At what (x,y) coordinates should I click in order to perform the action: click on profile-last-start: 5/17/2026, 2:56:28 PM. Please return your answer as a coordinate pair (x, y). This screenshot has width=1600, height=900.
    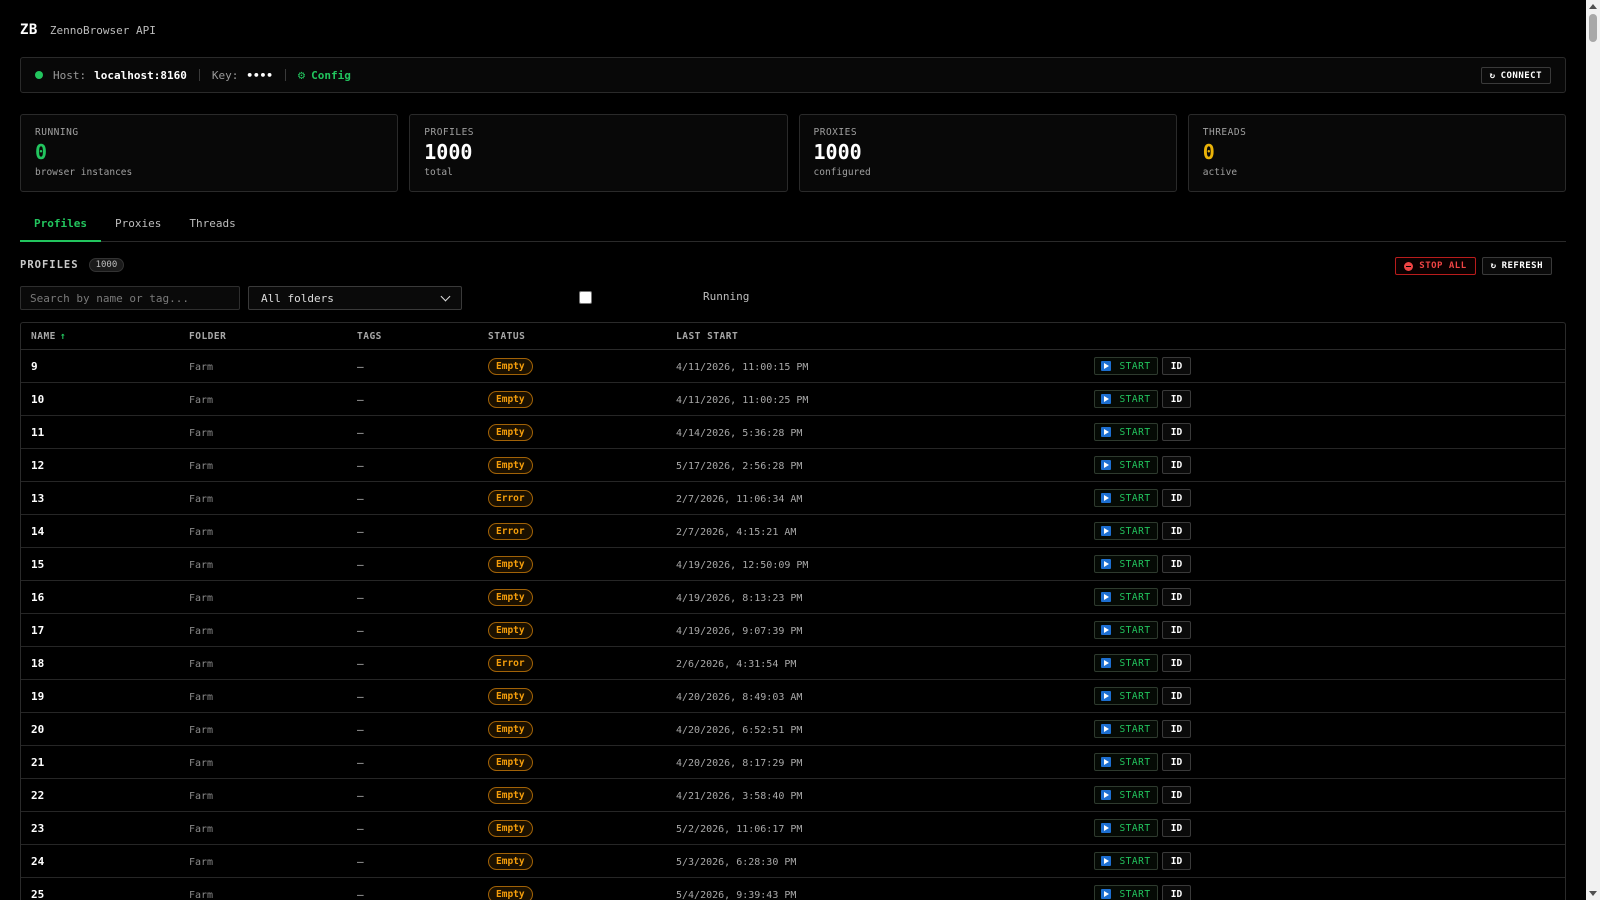
    Looking at the image, I should click on (739, 466).